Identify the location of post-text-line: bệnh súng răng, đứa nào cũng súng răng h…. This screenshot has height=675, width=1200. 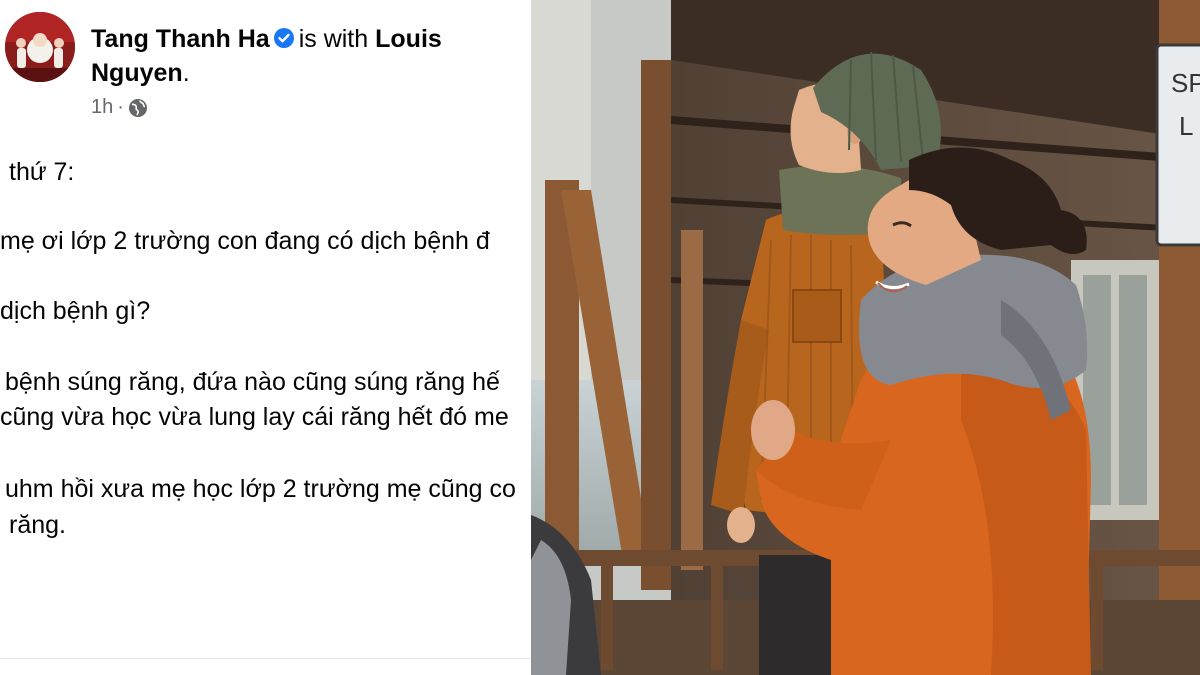
(252, 382).